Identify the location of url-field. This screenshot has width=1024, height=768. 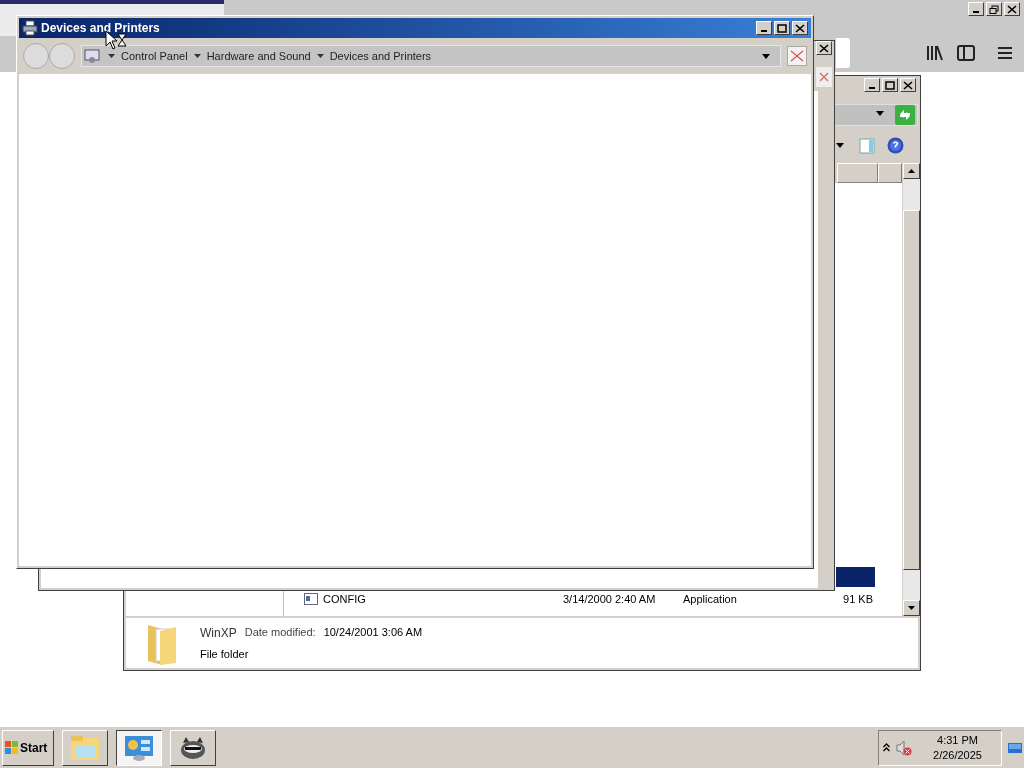
(843, 53).